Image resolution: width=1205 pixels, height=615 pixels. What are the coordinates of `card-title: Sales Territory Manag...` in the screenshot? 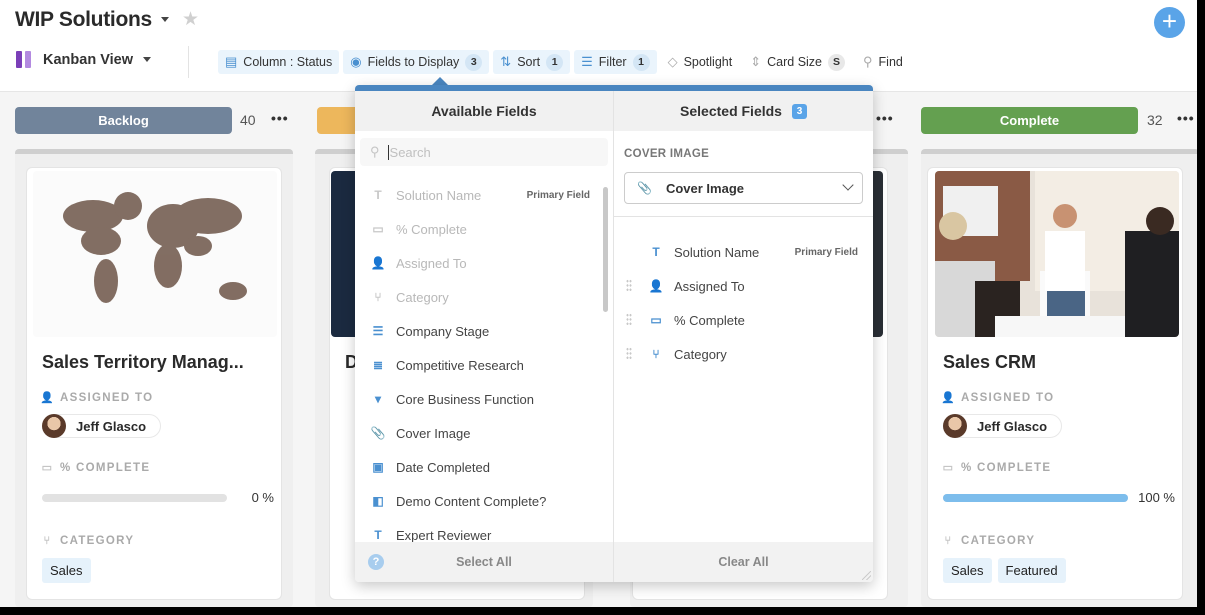 It's located at (143, 362).